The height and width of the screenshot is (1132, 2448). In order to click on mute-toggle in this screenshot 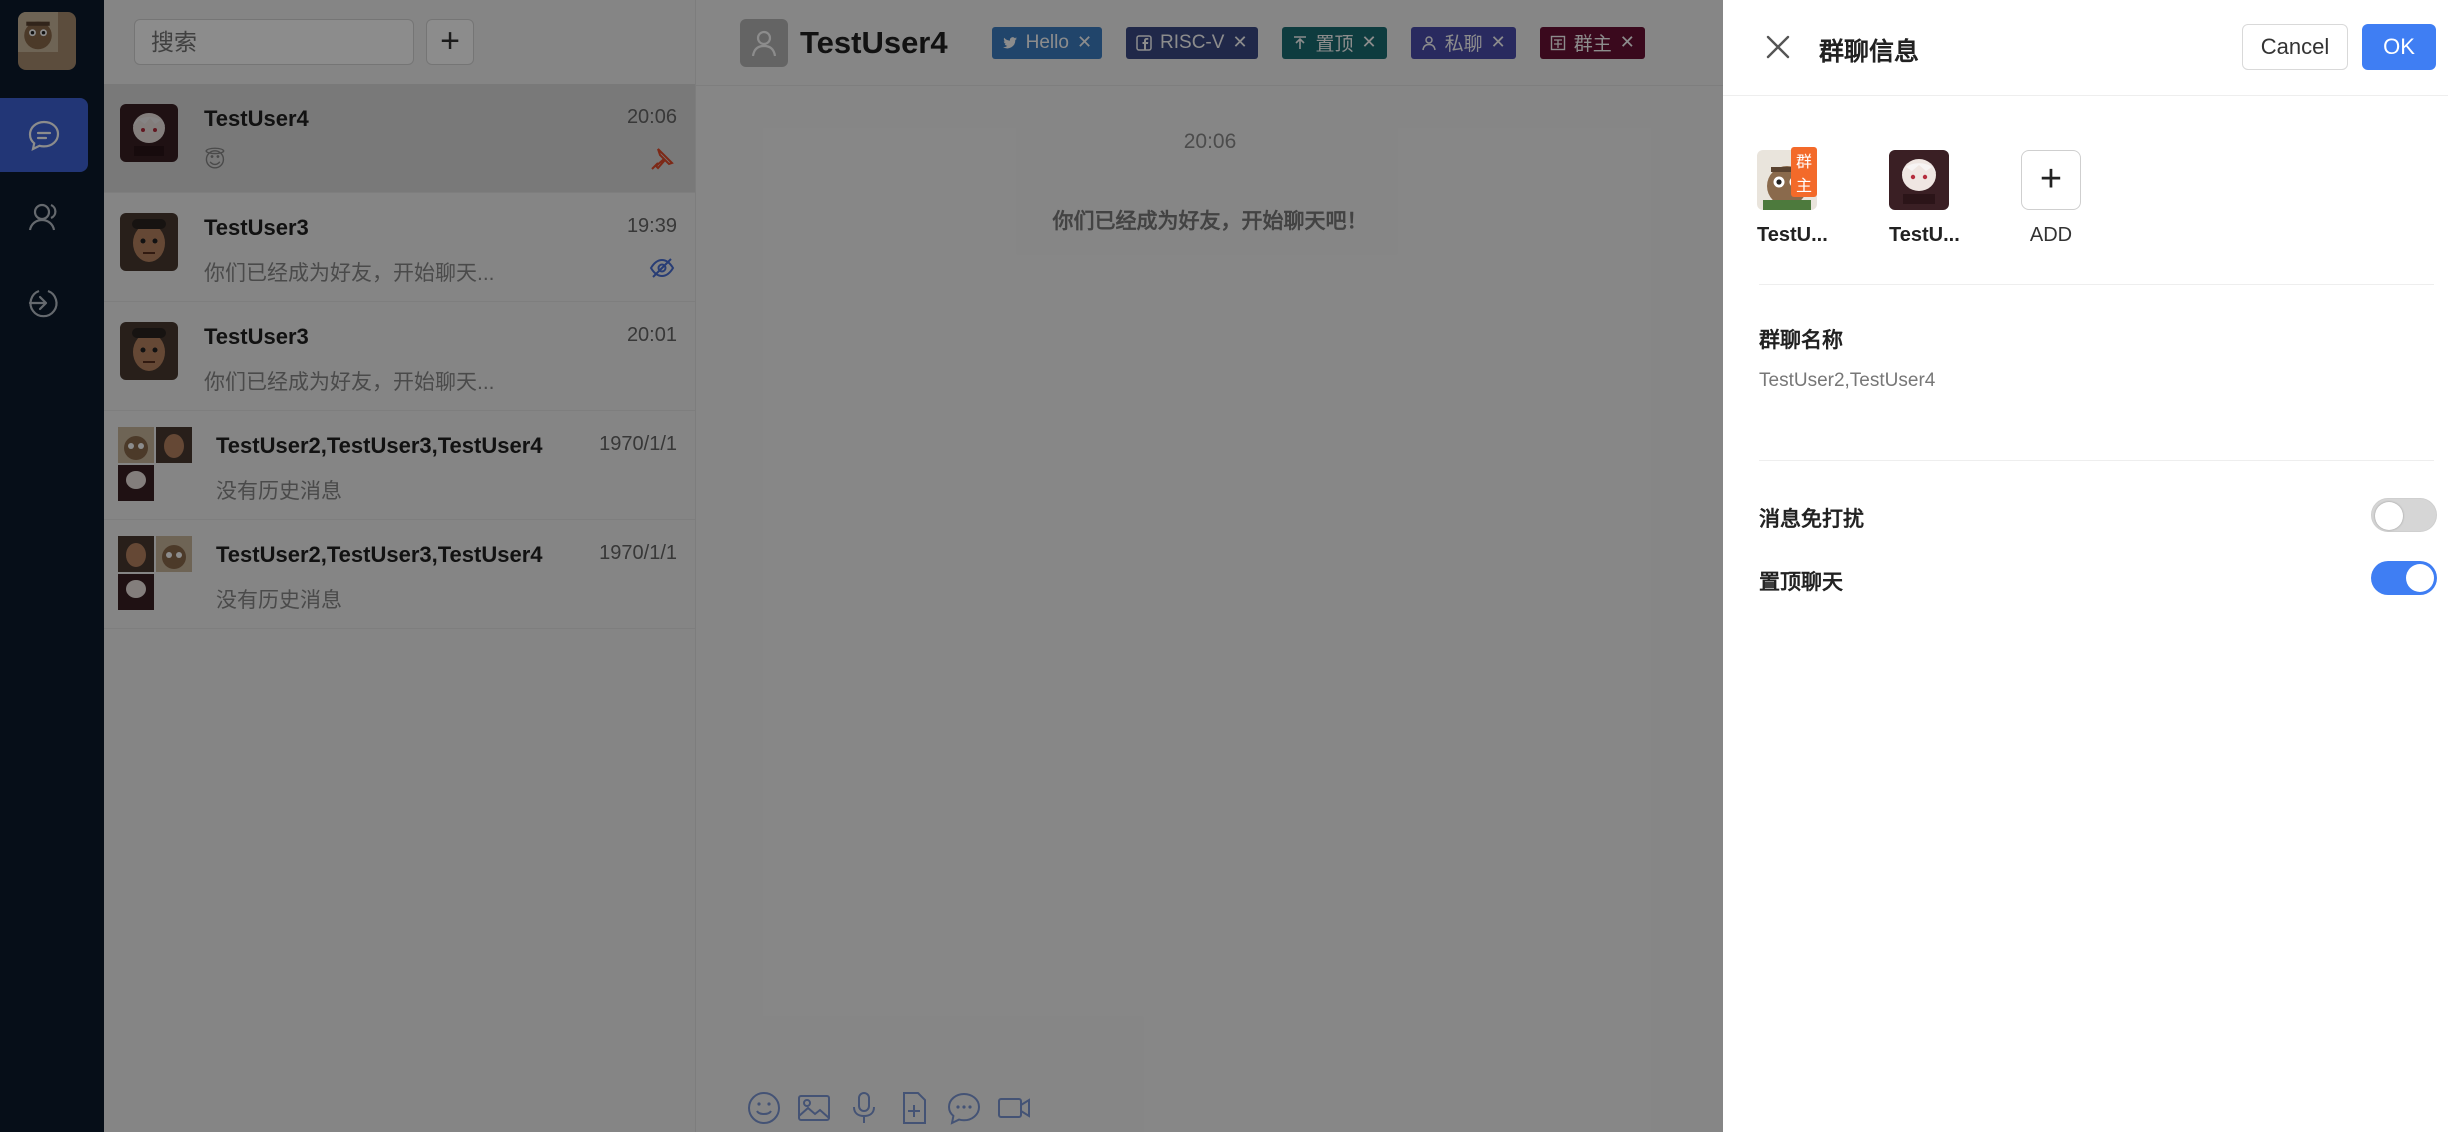, I will do `click(2404, 515)`.